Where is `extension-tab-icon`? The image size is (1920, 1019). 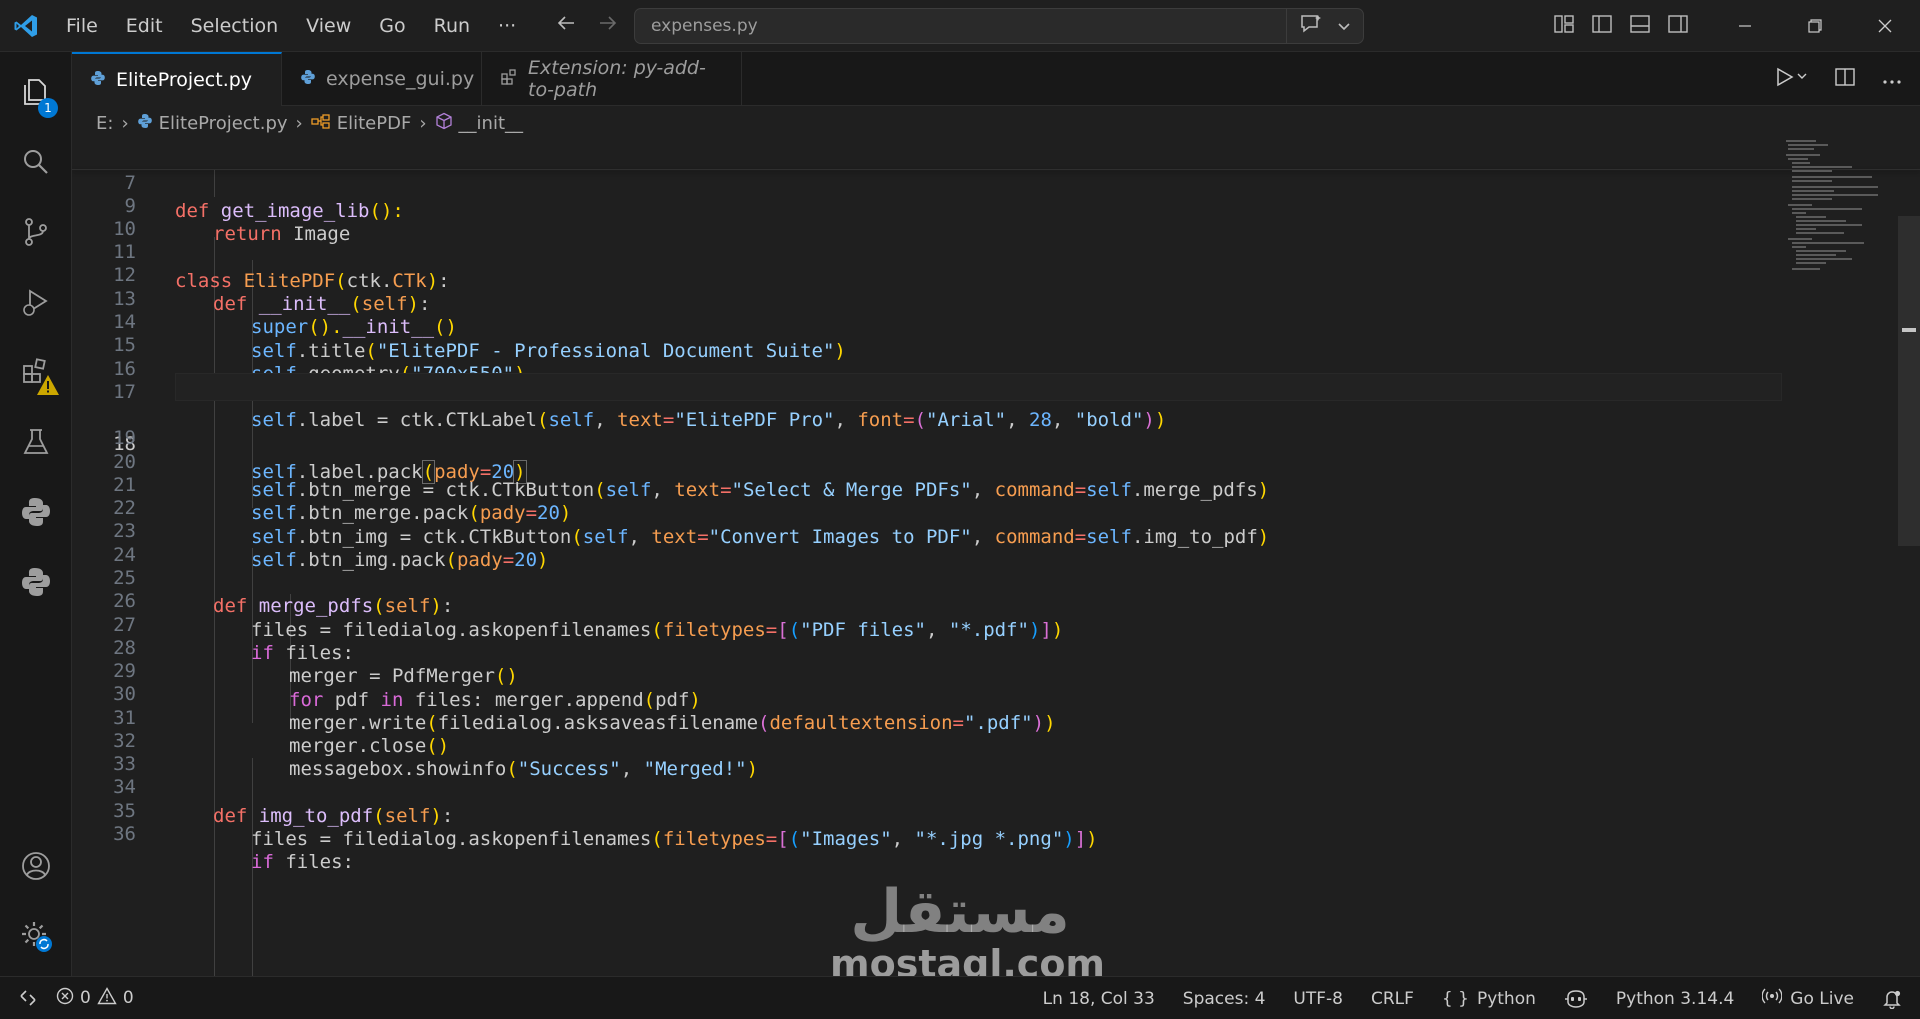
extension-tab-icon is located at coordinates (509, 79).